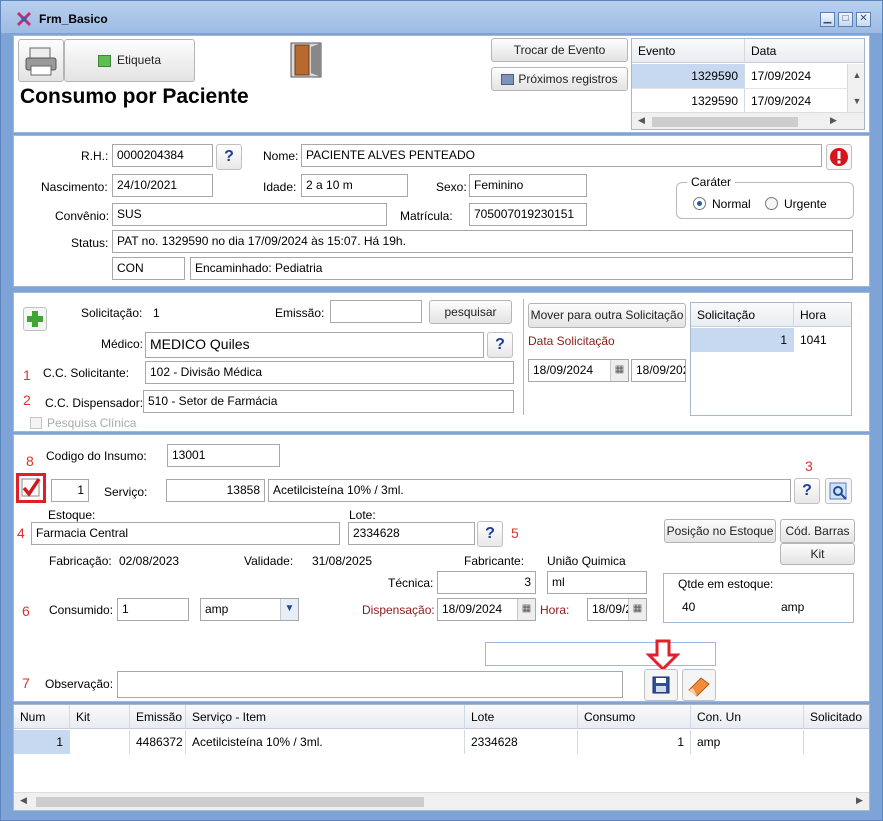  What do you see at coordinates (804, 51) in the screenshot?
I see `col-data: Data` at bounding box center [804, 51].